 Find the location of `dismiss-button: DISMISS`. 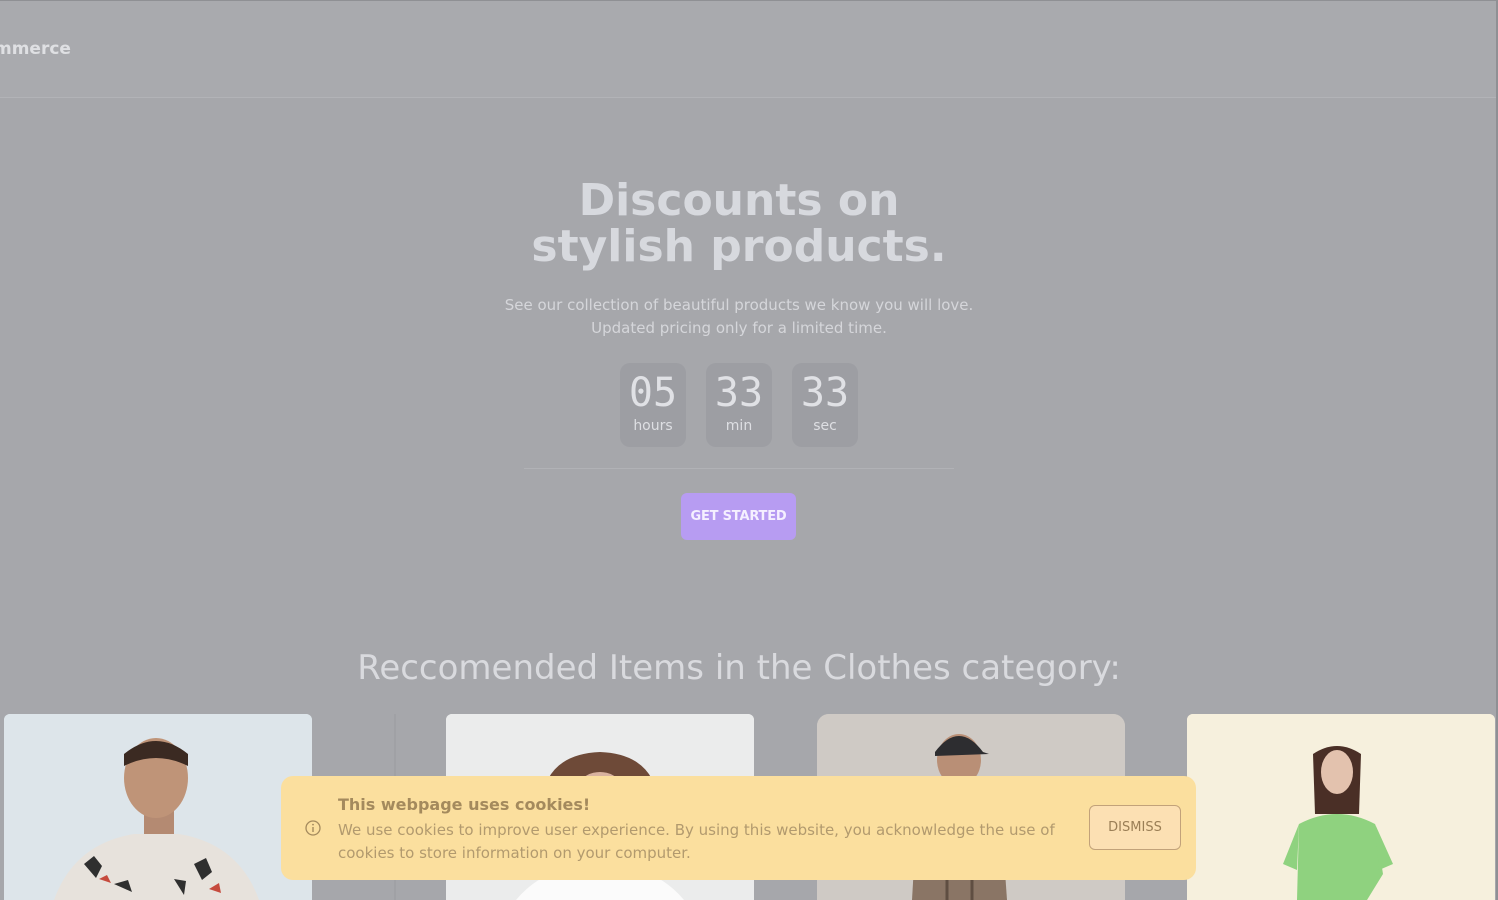

dismiss-button: DISMISS is located at coordinates (1135, 827).